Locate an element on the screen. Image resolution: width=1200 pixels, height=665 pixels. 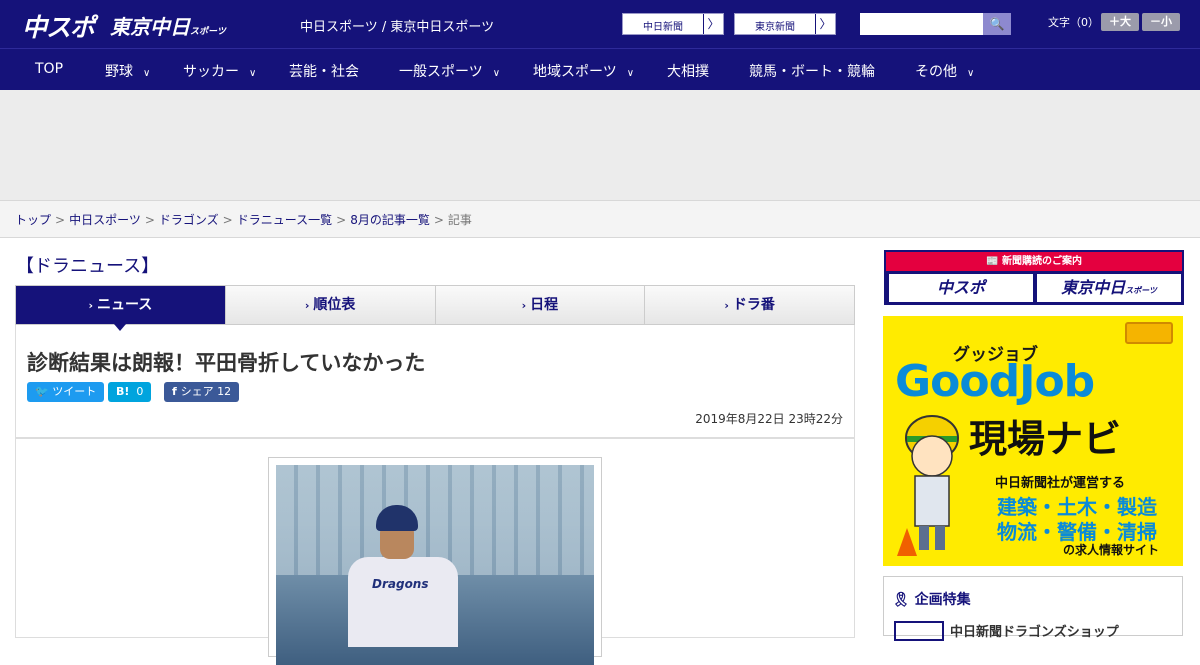
tab-standings: › 順位表 is located at coordinates (329, 305).